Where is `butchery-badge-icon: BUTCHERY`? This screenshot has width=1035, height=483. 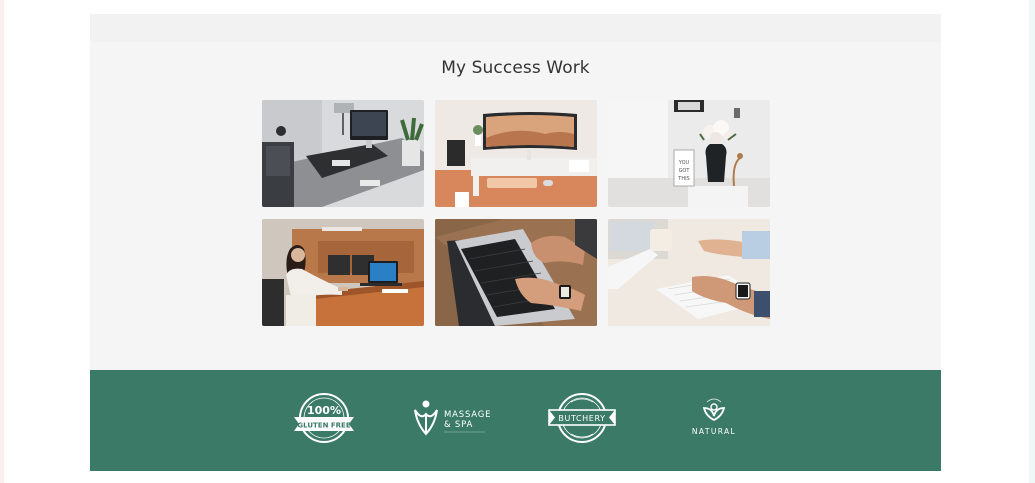 butchery-badge-icon: BUTCHERY is located at coordinates (582, 418).